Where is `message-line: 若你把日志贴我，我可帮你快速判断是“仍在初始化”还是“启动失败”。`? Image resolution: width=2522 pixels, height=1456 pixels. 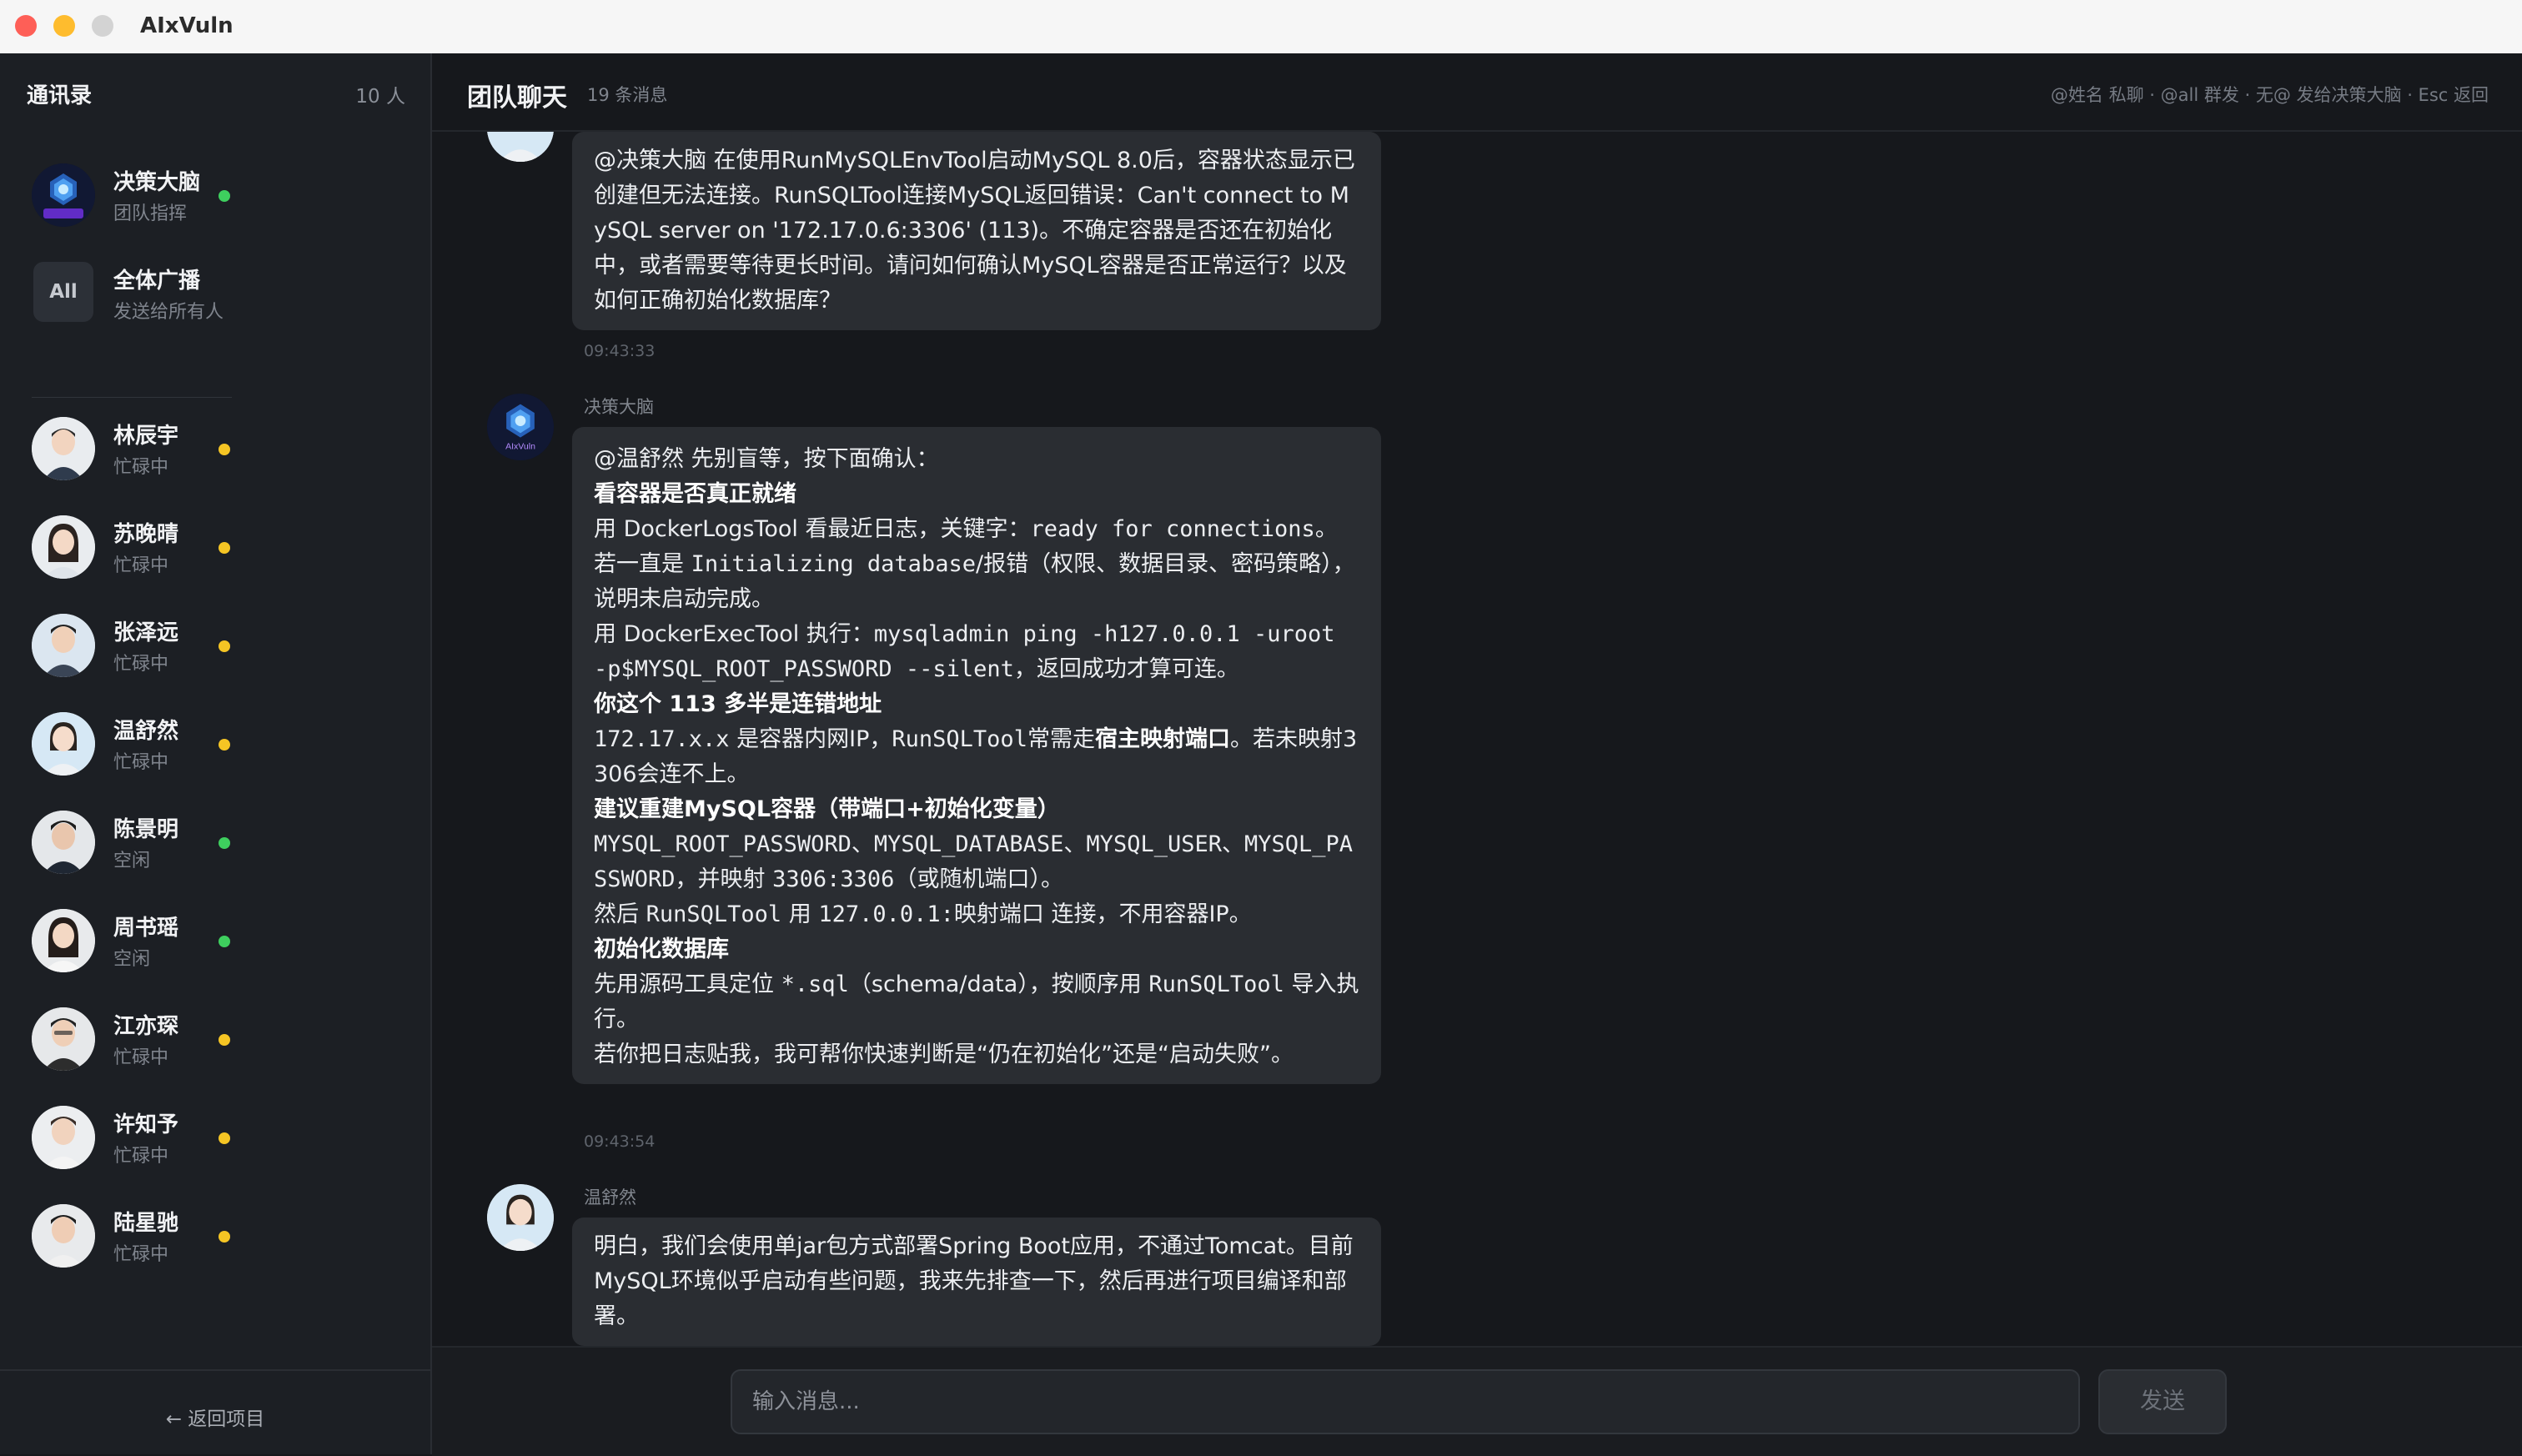
message-line: 若你把日志贴我，我可帮你快速判断是“仍在初始化”还是“启动失败”。 is located at coordinates (944, 1054).